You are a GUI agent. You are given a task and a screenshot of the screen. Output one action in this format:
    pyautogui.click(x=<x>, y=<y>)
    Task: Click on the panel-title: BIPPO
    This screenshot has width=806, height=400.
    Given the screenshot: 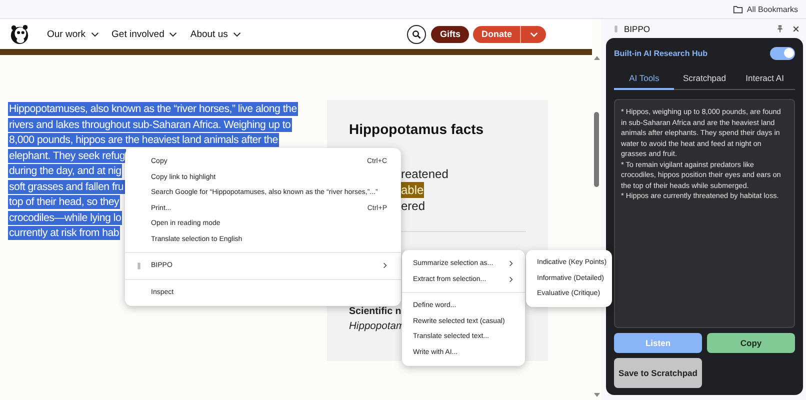 What is the action you would take?
    pyautogui.click(x=637, y=29)
    